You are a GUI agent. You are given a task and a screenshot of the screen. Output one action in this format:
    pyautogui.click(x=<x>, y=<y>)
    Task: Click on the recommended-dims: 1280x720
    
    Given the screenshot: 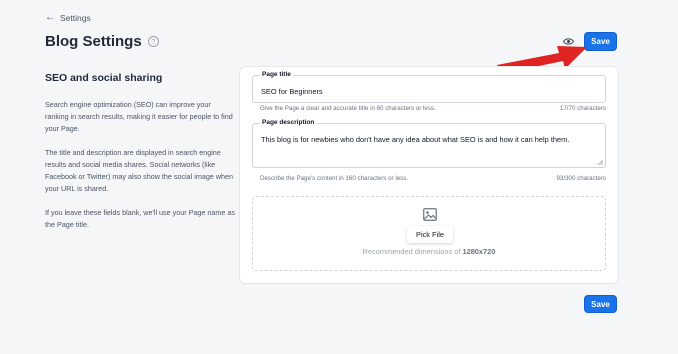 What is the action you would take?
    pyautogui.click(x=479, y=251)
    